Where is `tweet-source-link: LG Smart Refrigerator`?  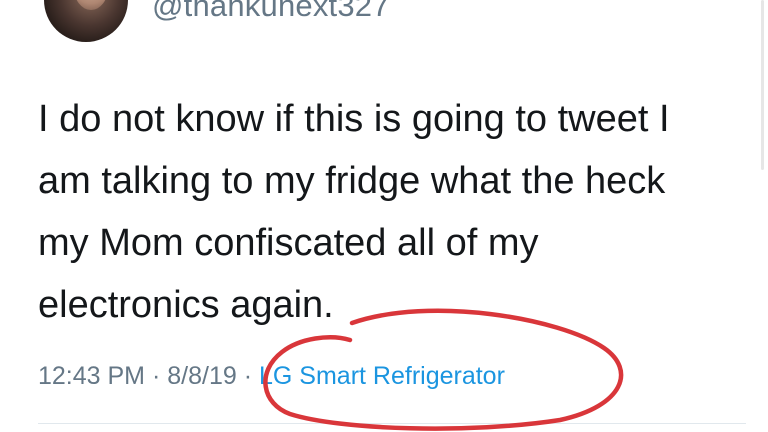
tweet-source-link: LG Smart Refrigerator is located at coordinates (382, 376).